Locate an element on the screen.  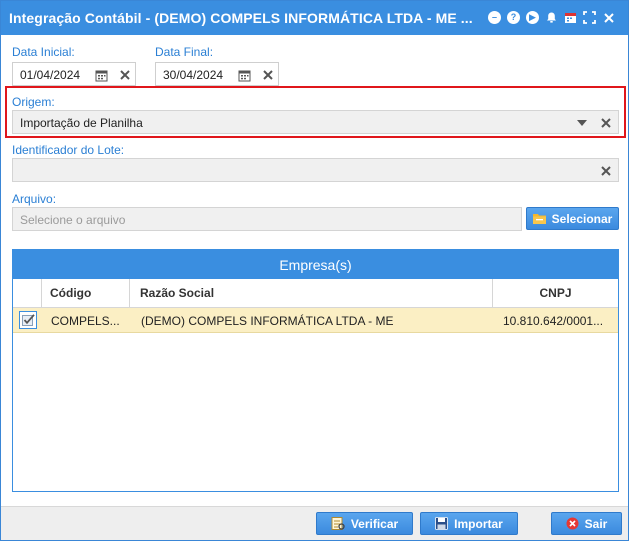
arquivo-field: Selecione o arquivo is located at coordinates (267, 219).